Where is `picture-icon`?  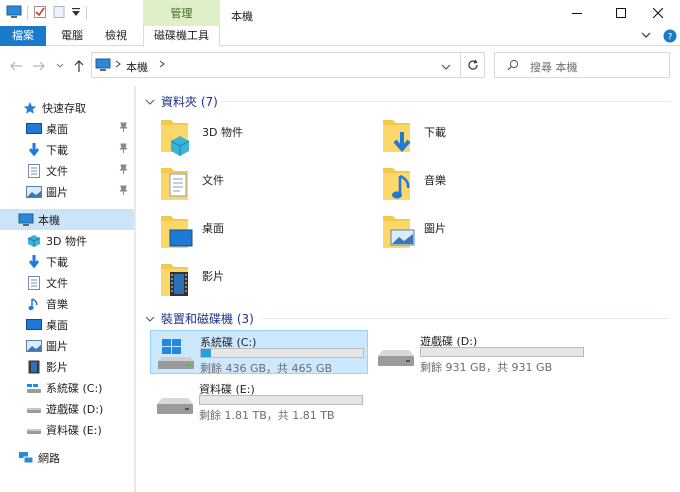
picture-icon is located at coordinates (34, 346).